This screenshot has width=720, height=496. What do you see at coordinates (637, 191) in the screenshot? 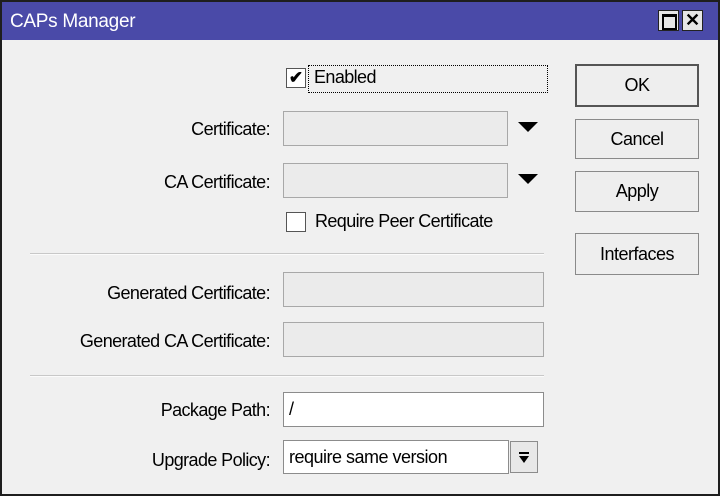
I see `apply-button: Apply` at bounding box center [637, 191].